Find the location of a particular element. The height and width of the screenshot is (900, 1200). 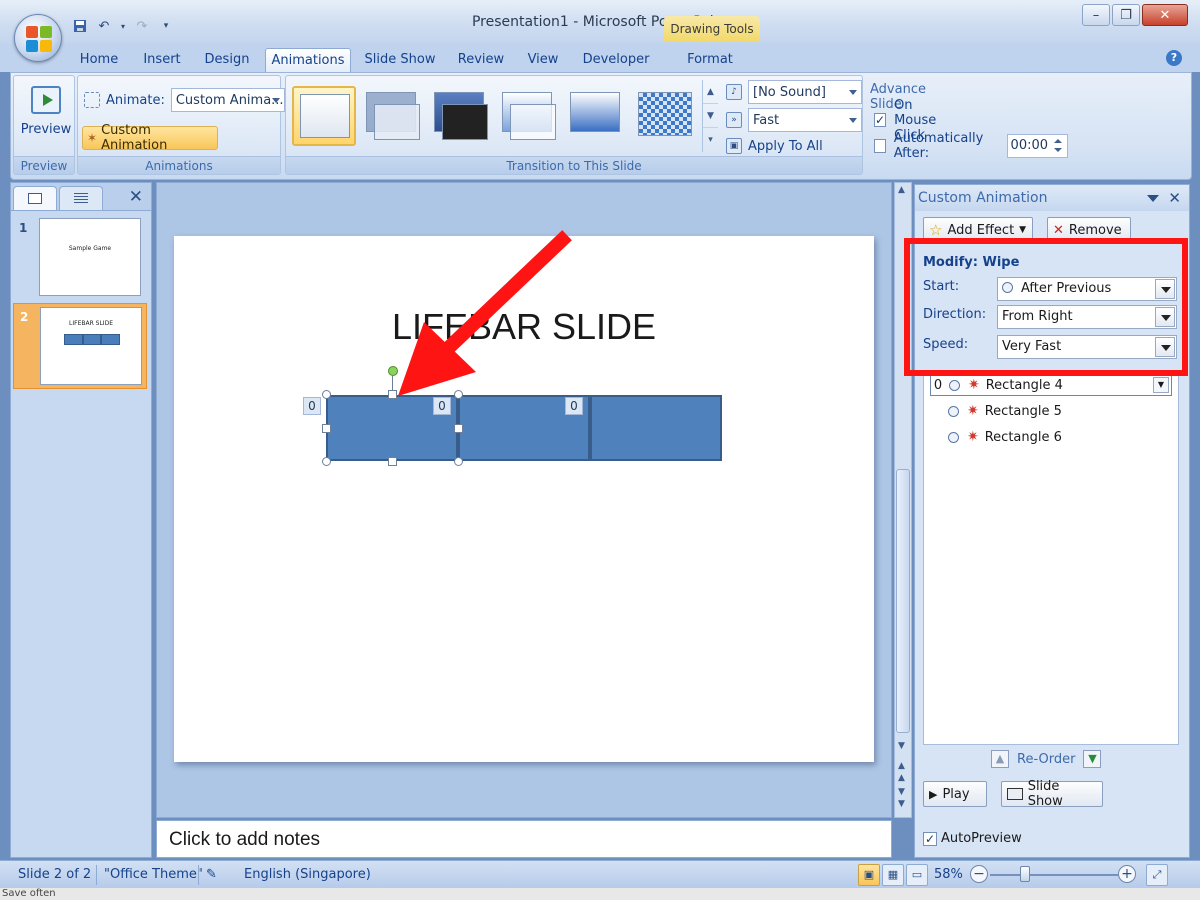

language-indicator: English (Singapore) is located at coordinates (307, 874).